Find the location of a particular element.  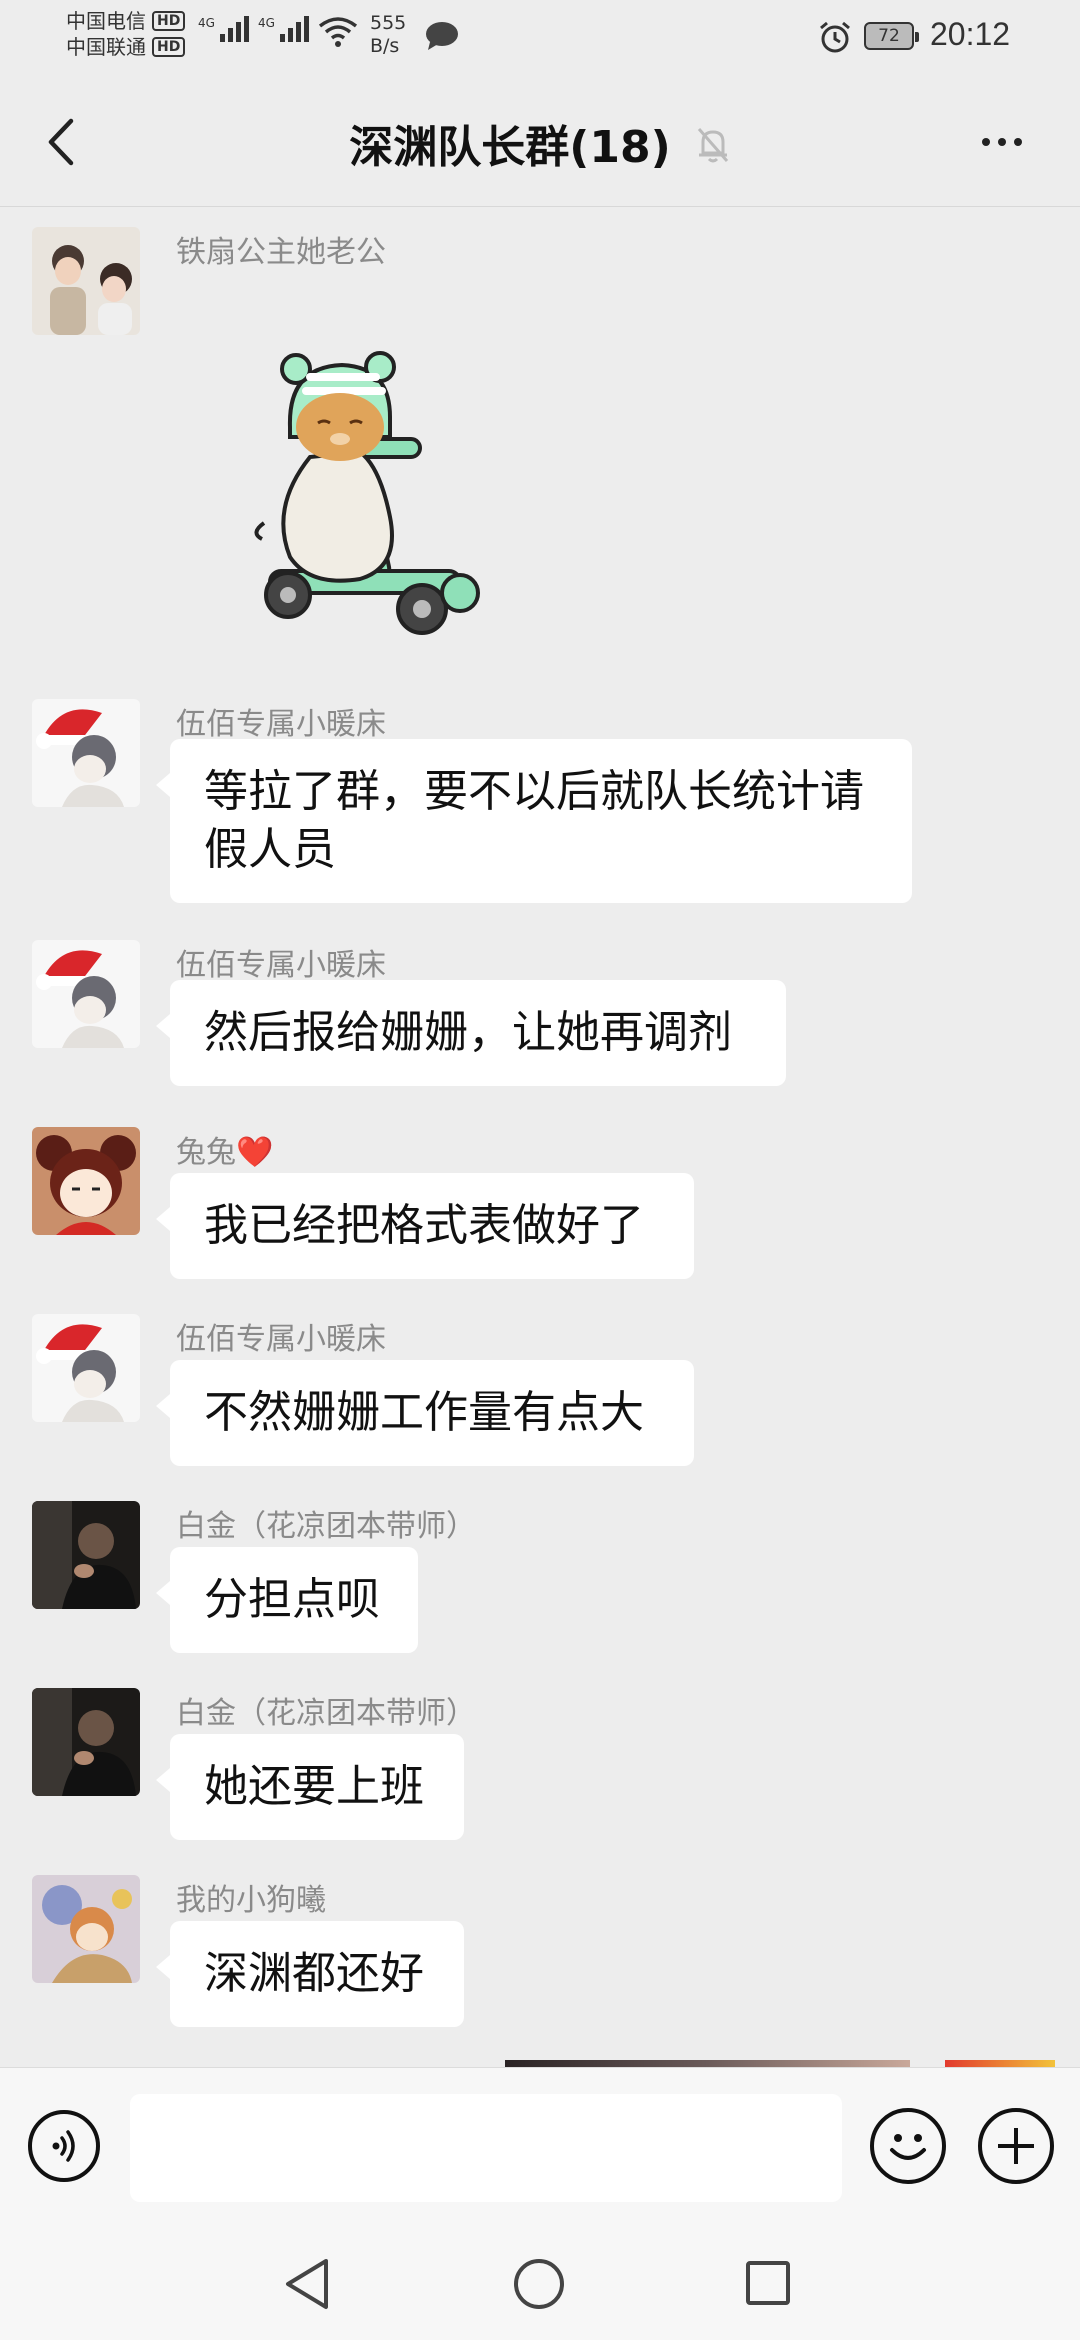

message-bubble: 我已经把格式表做好了 is located at coordinates (425, 1226).